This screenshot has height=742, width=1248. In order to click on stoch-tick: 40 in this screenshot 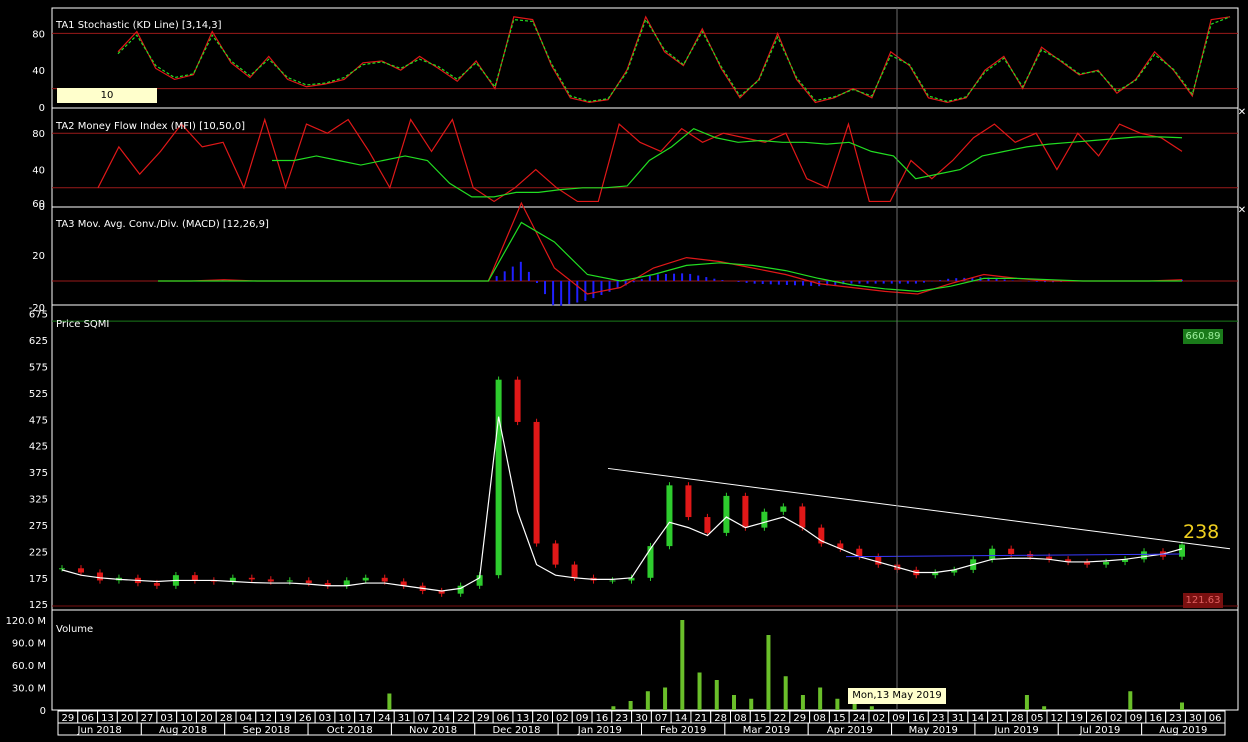, I will do `click(38, 71)`.